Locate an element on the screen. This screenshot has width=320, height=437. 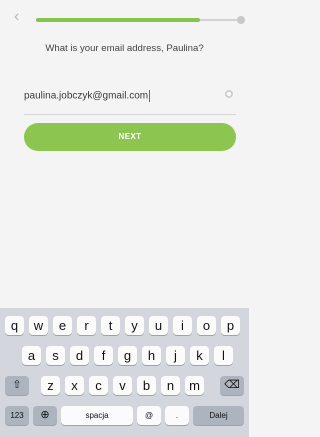
globe-icon: ⊕ is located at coordinates (45, 415).